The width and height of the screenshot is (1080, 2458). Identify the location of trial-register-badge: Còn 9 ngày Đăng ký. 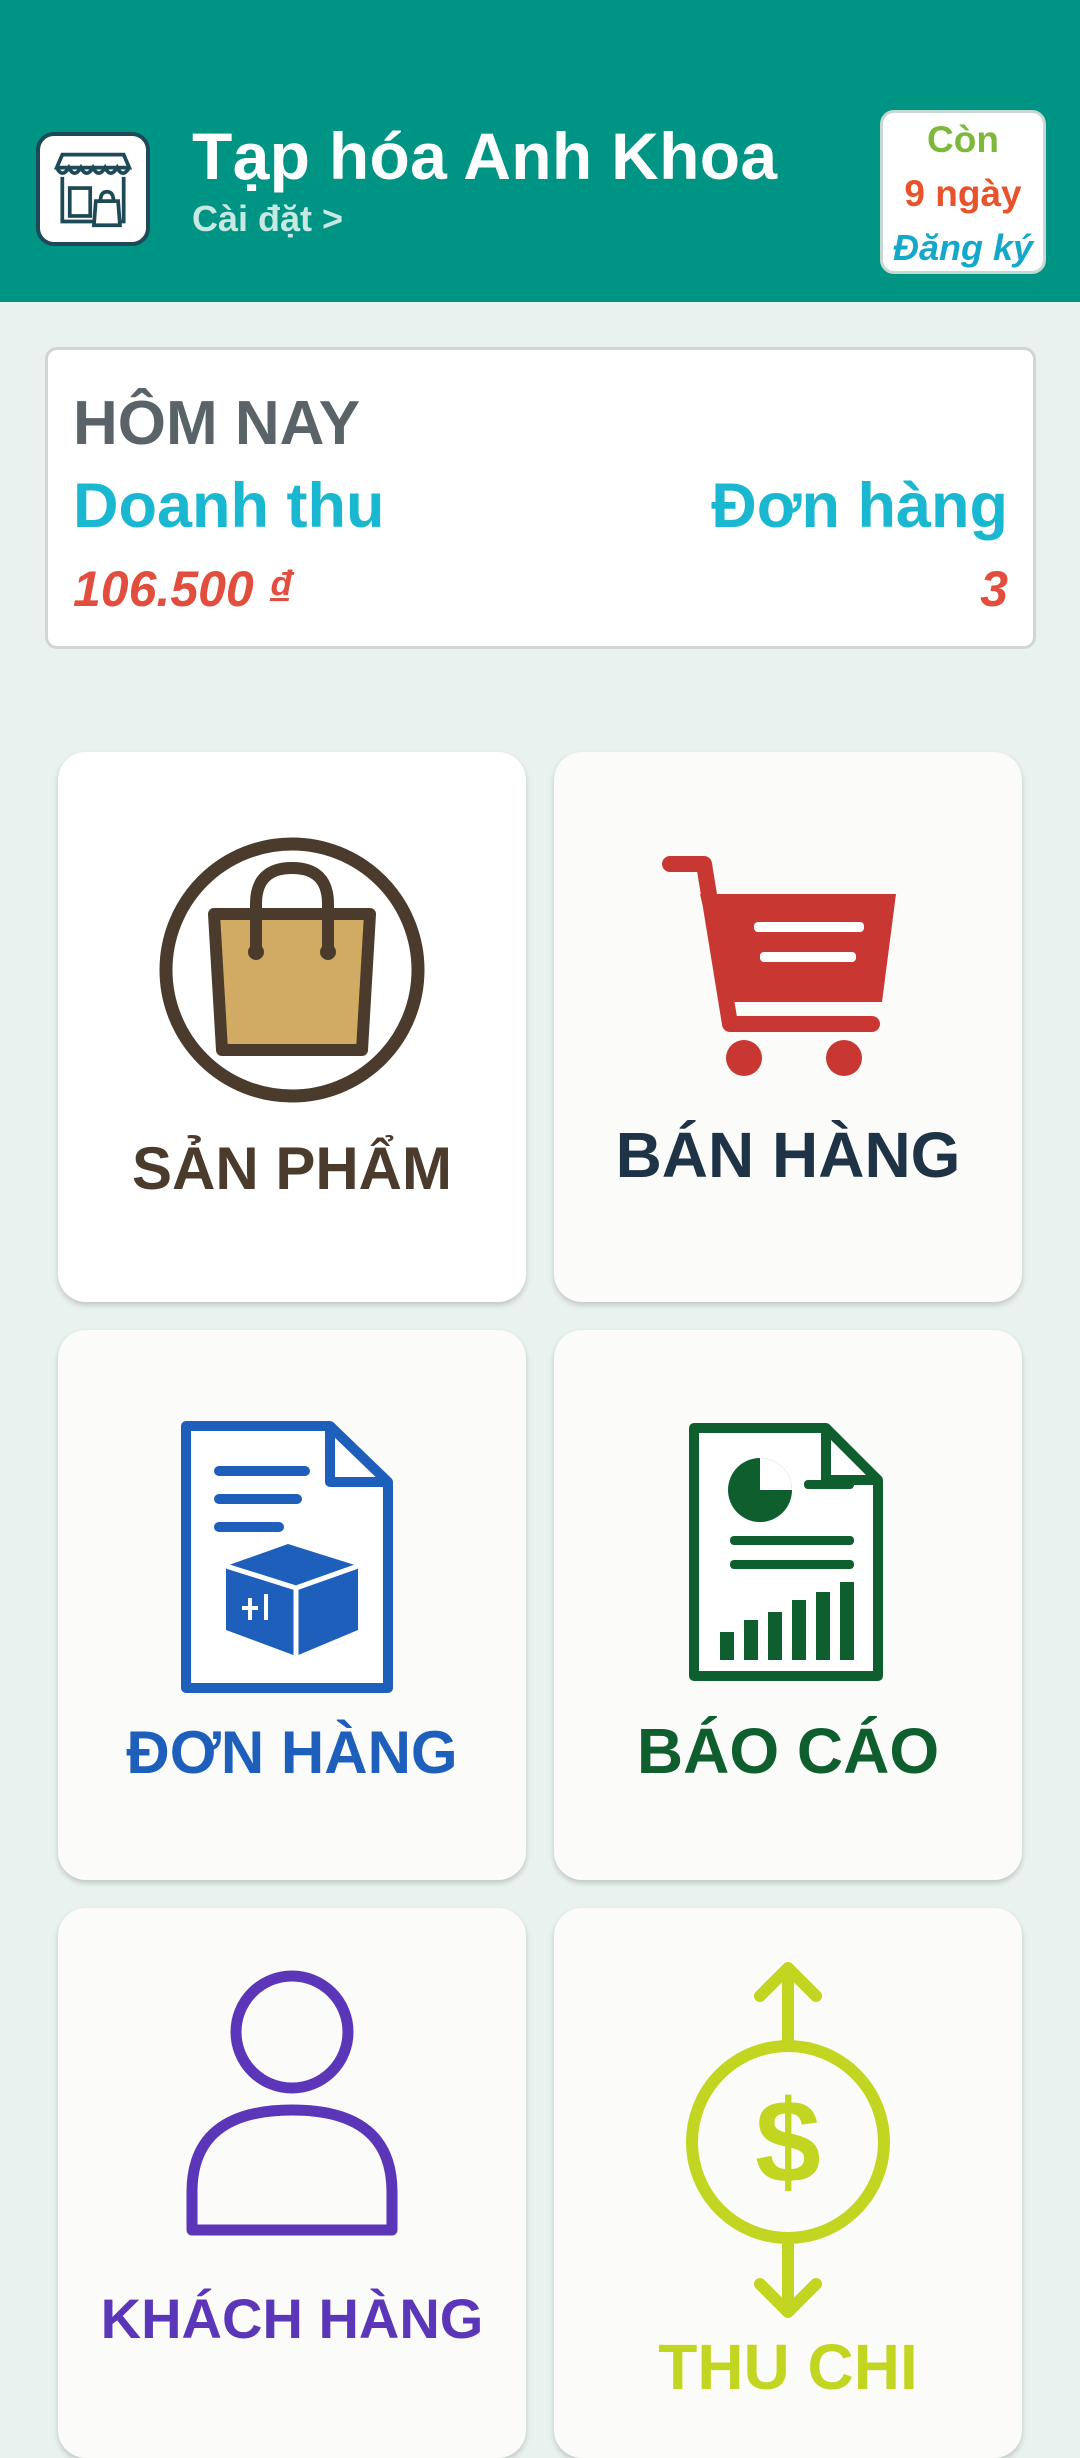
(963, 192).